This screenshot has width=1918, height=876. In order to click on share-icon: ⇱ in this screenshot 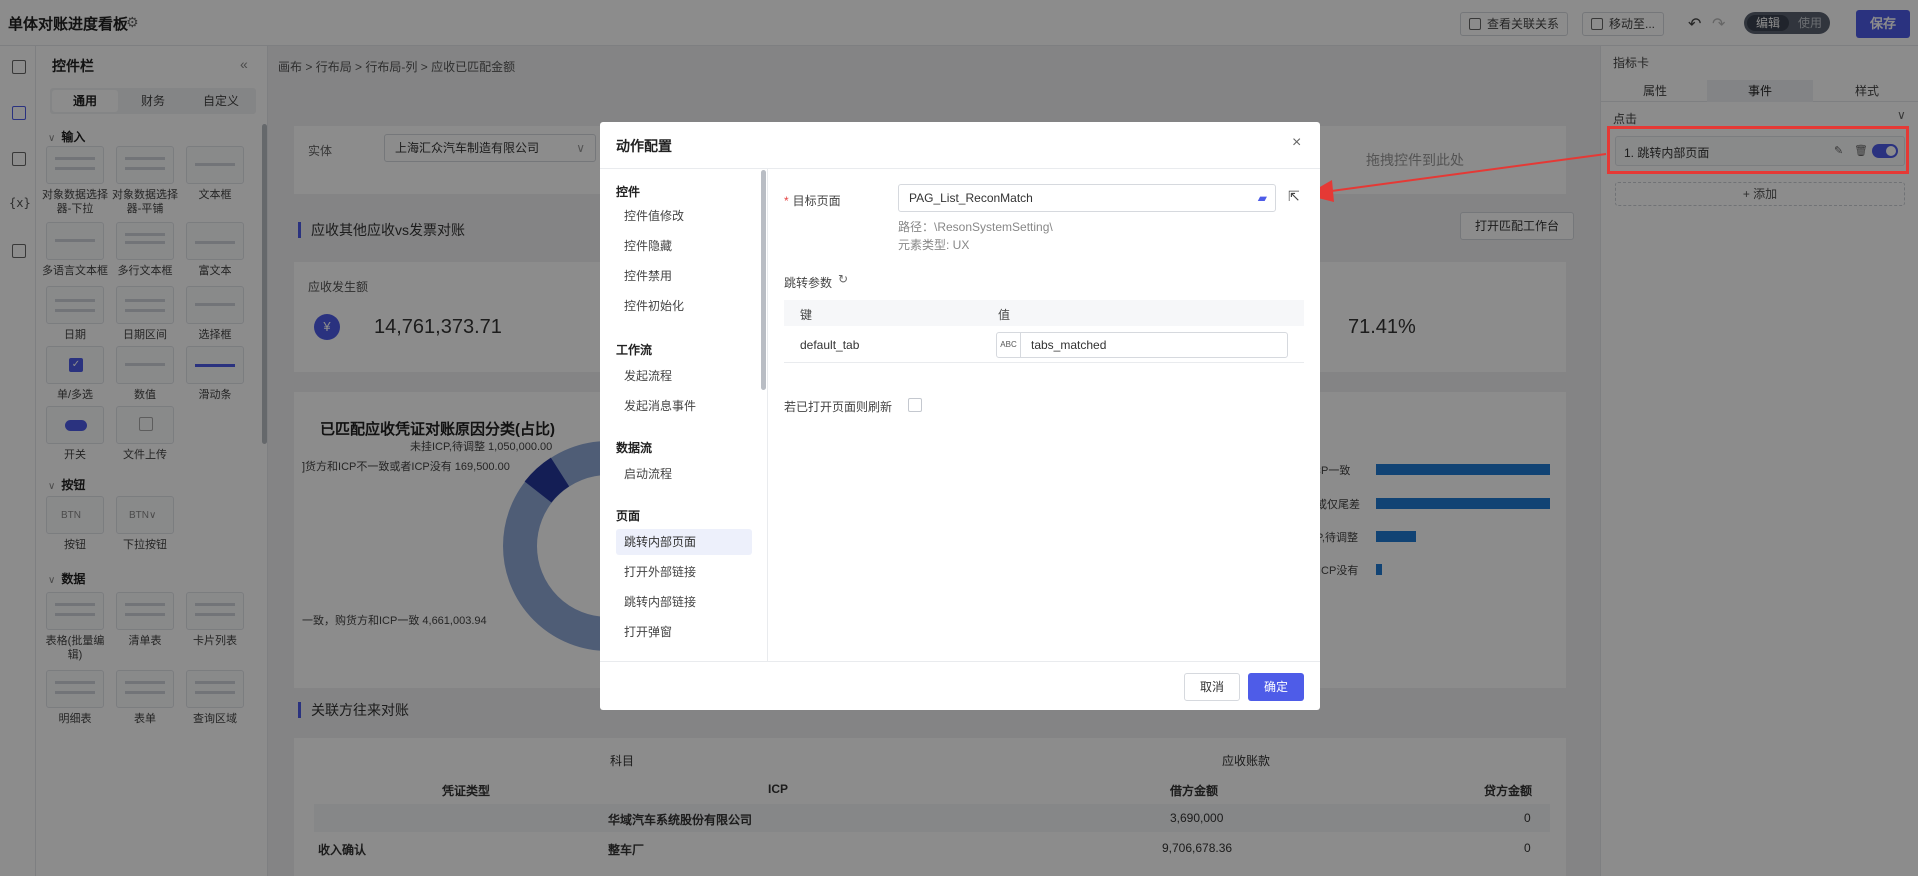, I will do `click(1294, 196)`.